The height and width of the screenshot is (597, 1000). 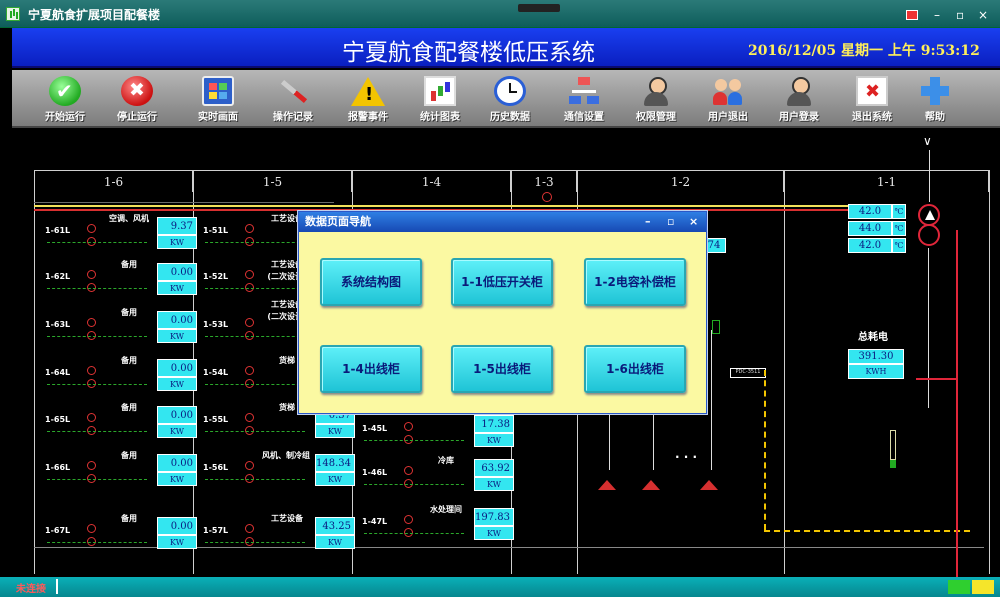 I want to click on feeder-1-65L: 1-65L 备用 0.00 KW, so click(x=121, y=425).